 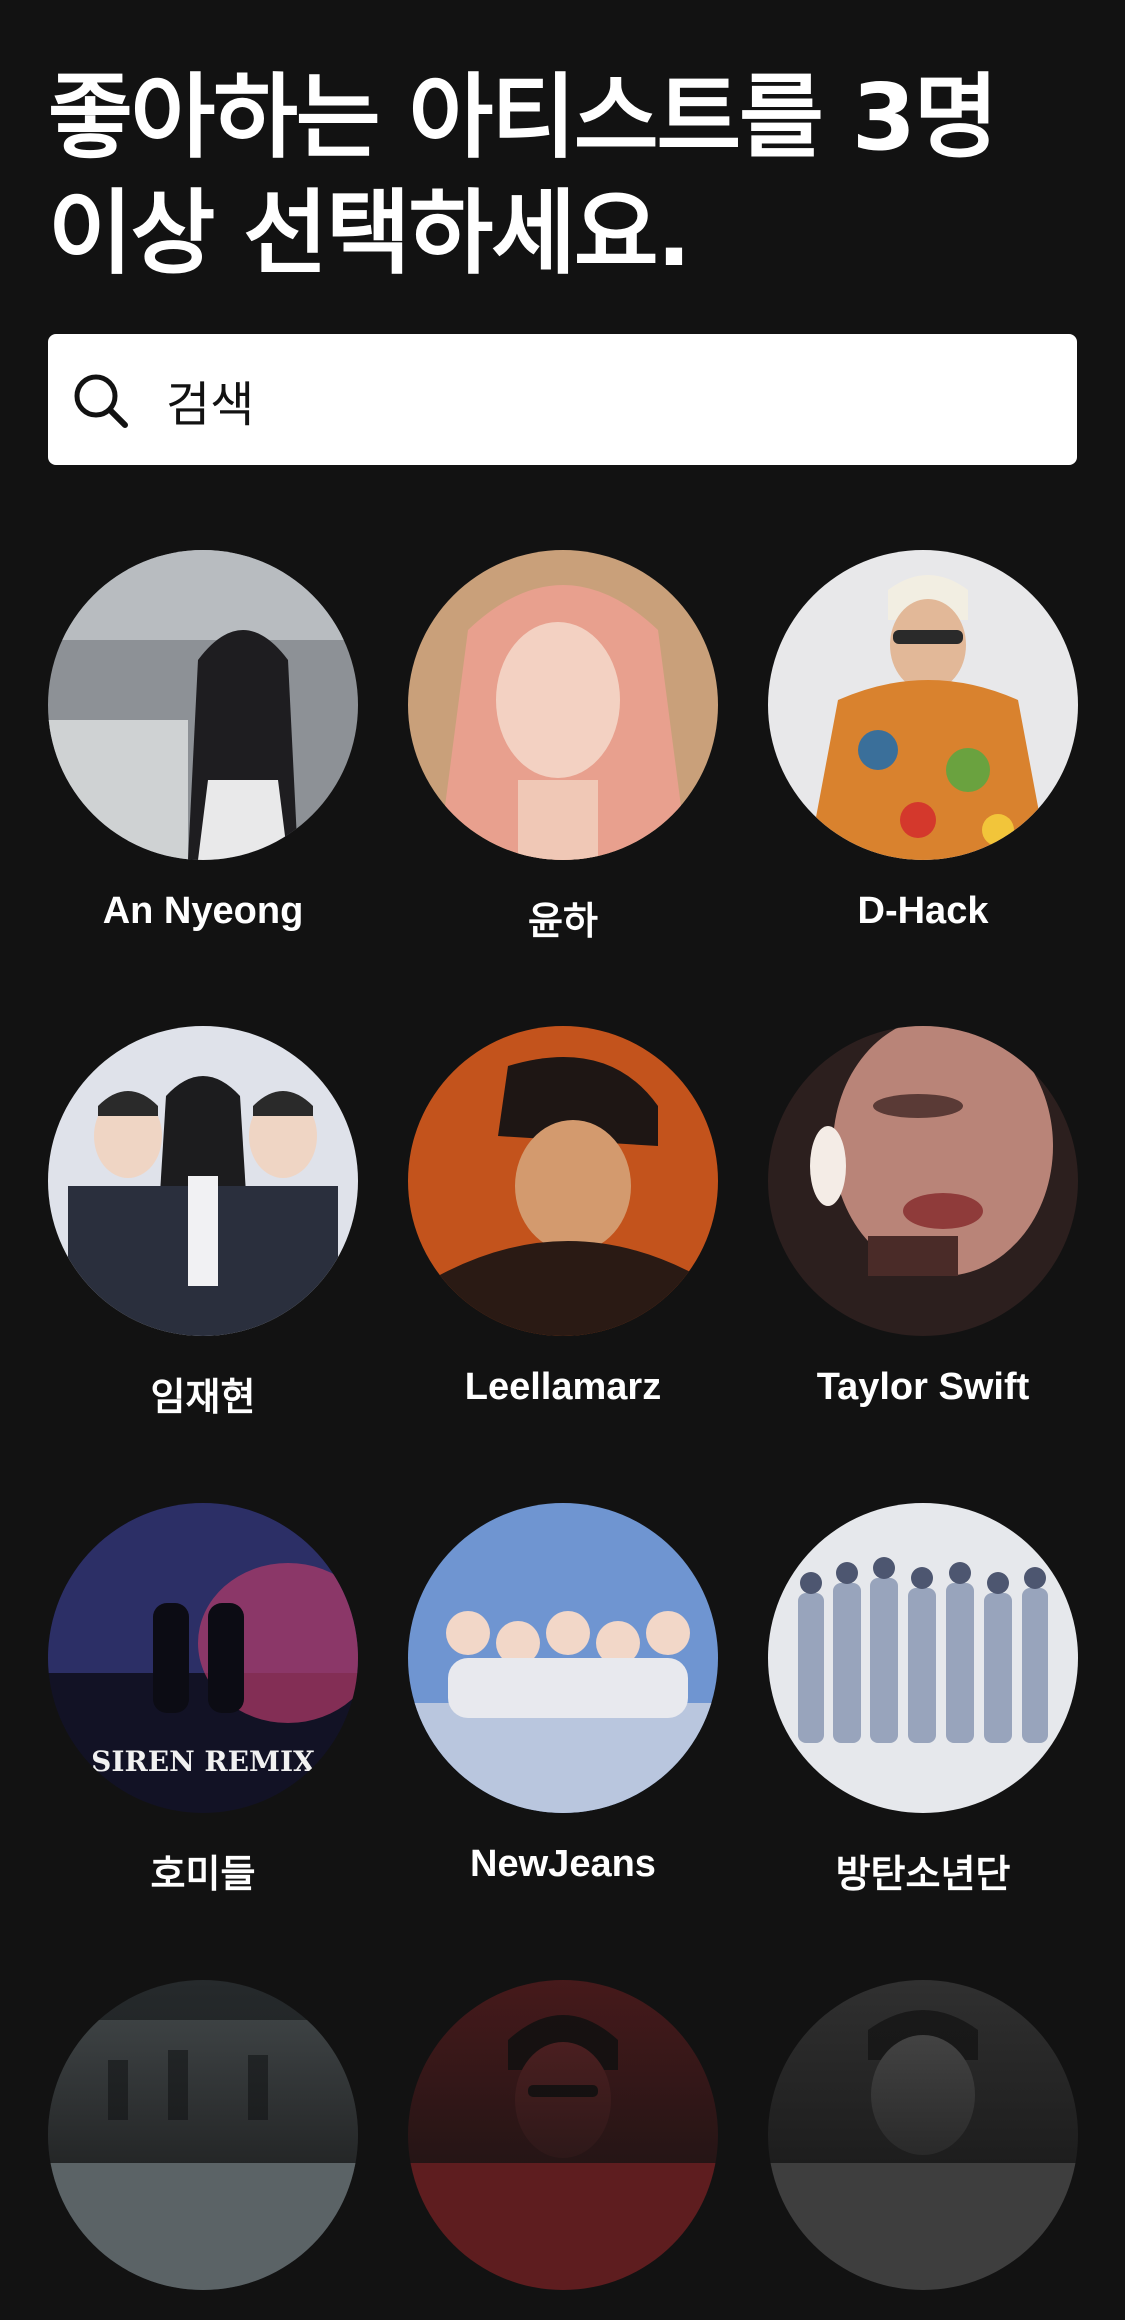 I want to click on artist-card-homies: SIREN REMIX 호미들, so click(x=203, y=1700).